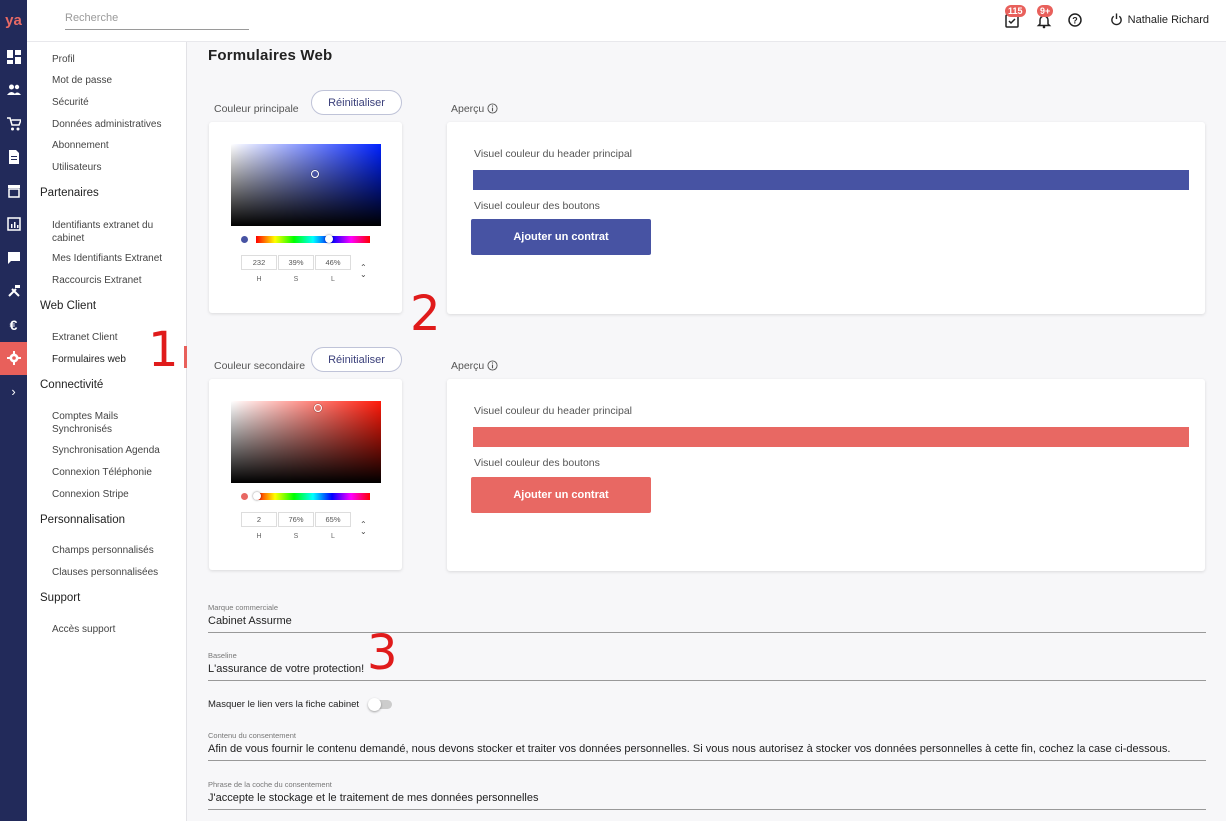 The image size is (1226, 821). Describe the element at coordinates (561, 237) in the screenshot. I see `primary-add-contract-button: Ajouter un contrat` at that location.